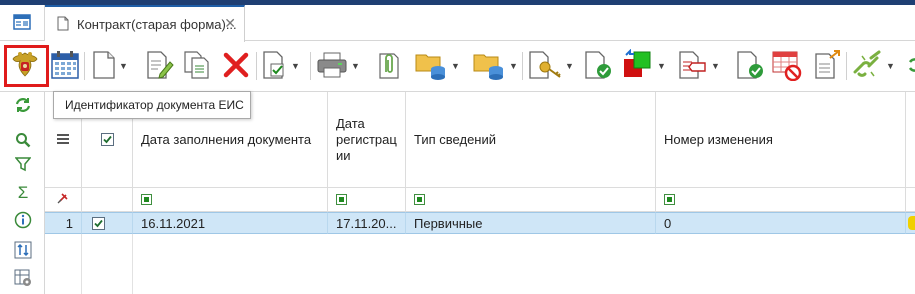  I want to click on check-document-button, so click(599, 66).